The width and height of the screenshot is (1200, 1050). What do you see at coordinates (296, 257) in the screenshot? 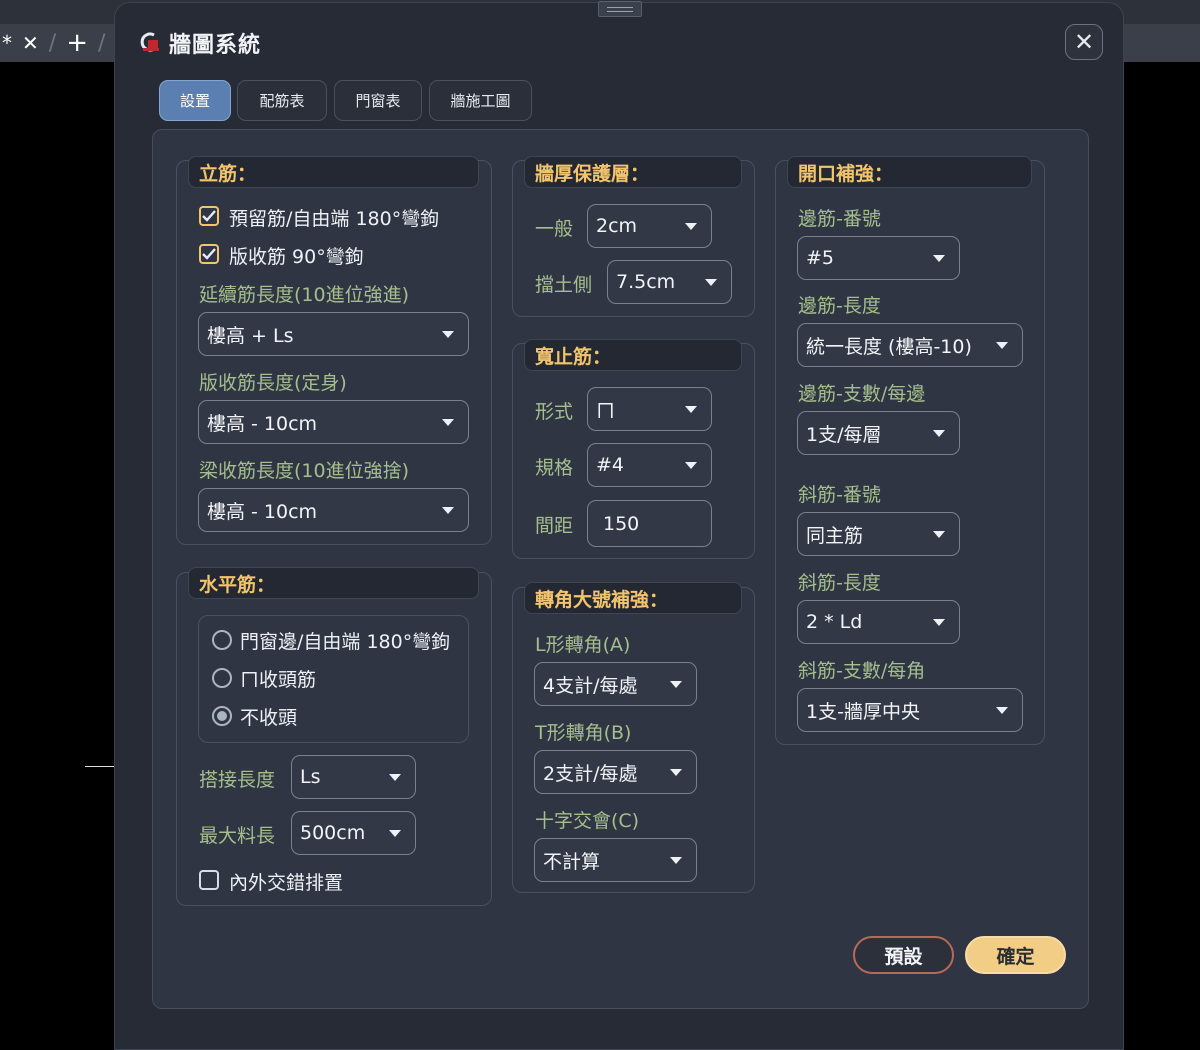
I see `slab-hook-label: 版收筋 90°彎鉤` at bounding box center [296, 257].